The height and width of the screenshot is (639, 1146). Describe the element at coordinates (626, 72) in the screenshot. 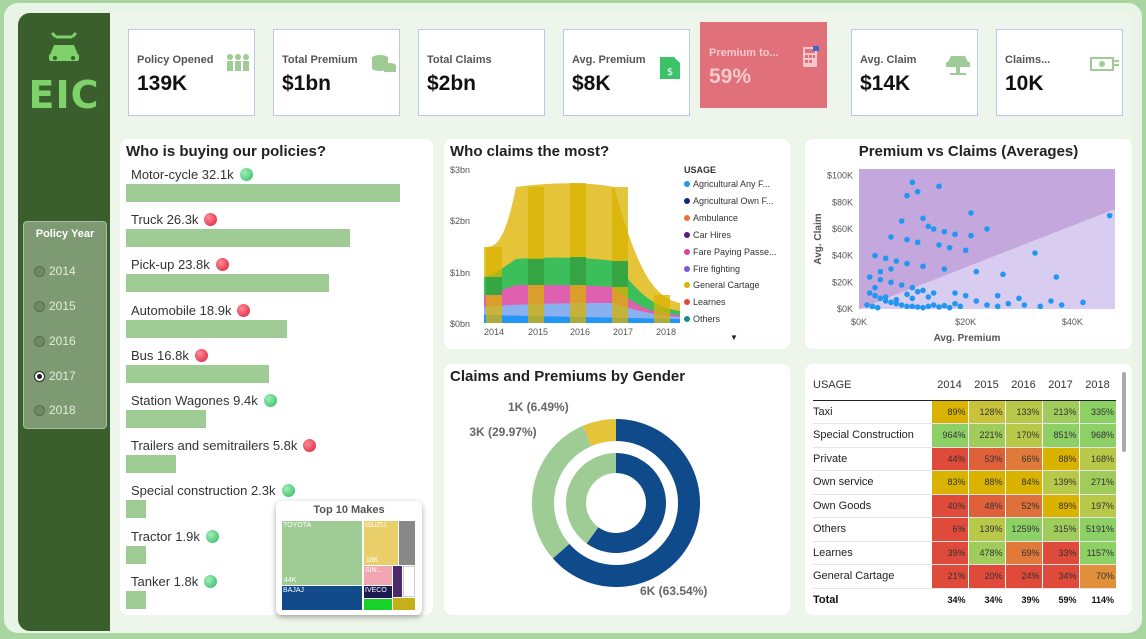

I see `kpi-avg-premium: Avg. Premium $8K $` at that location.